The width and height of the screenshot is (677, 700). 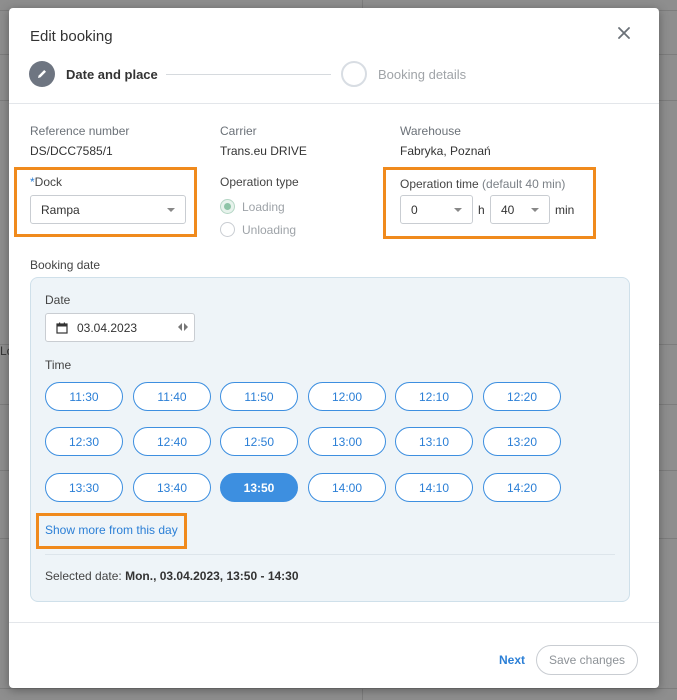 I want to click on date-stepper, so click(x=183, y=327).